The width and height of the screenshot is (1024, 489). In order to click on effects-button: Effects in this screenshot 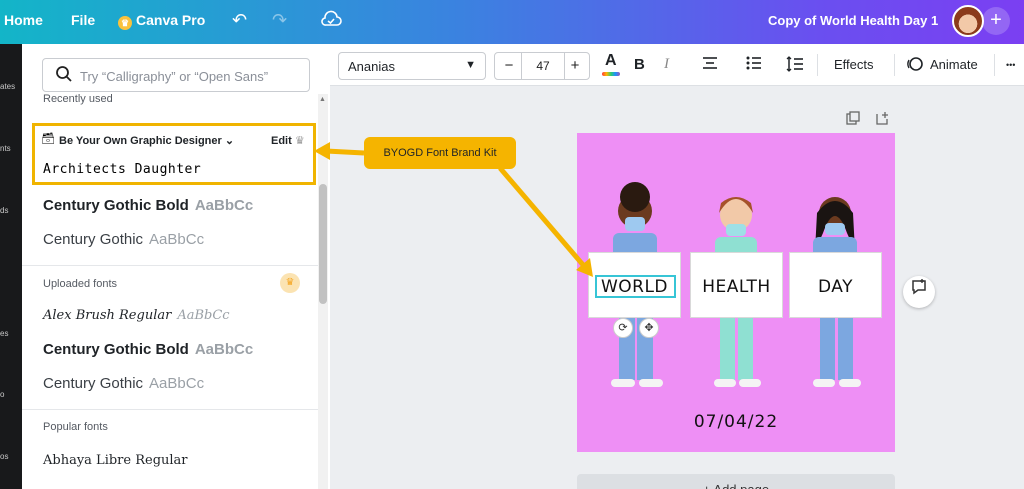, I will do `click(854, 64)`.